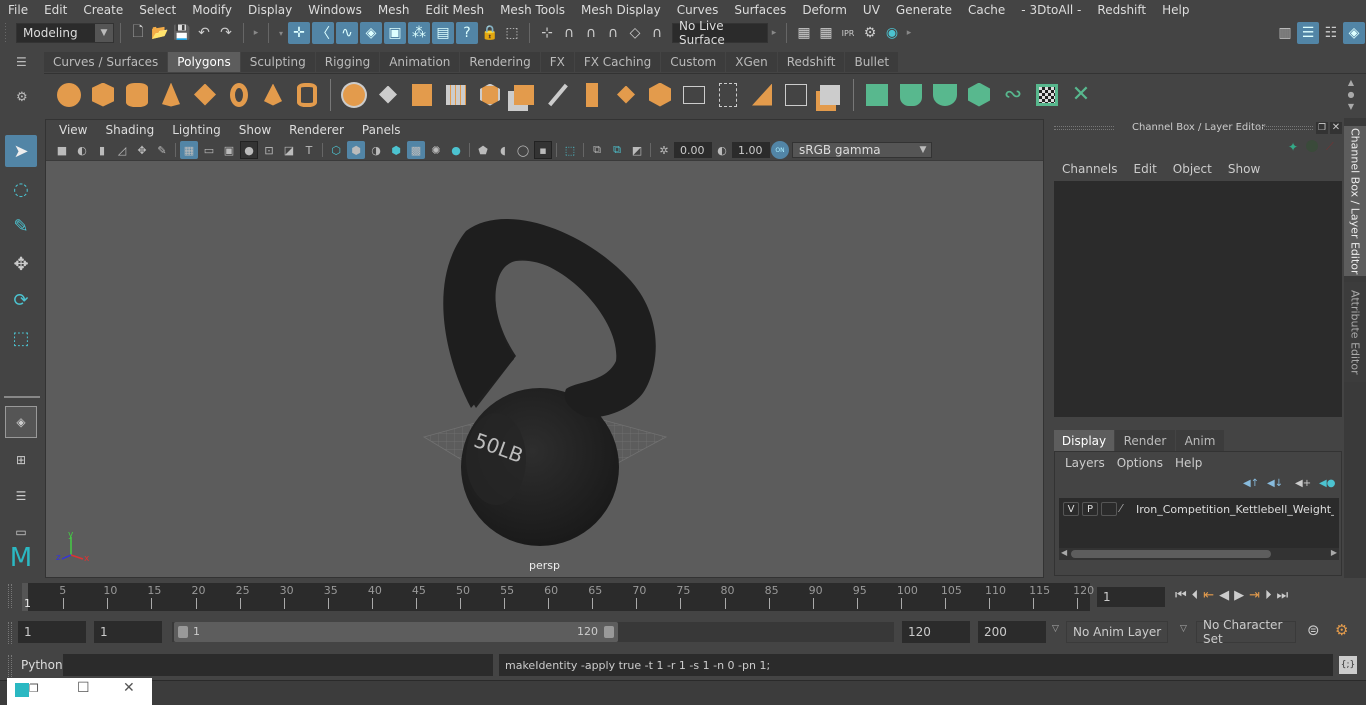 Image resolution: width=1366 pixels, height=705 pixels. What do you see at coordinates (524, 95) in the screenshot?
I see `remesh-icon` at bounding box center [524, 95].